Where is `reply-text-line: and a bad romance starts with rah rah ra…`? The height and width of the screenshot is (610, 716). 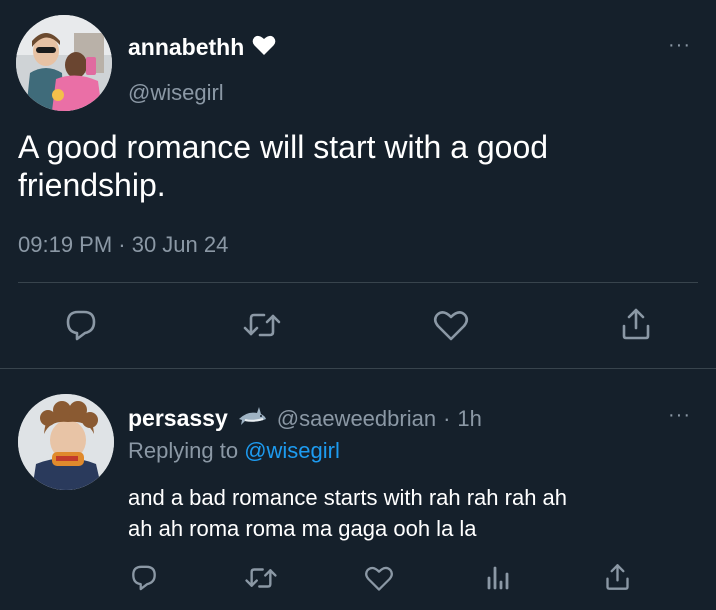
reply-text-line: and a bad romance starts with rah rah ra… is located at coordinates (348, 497).